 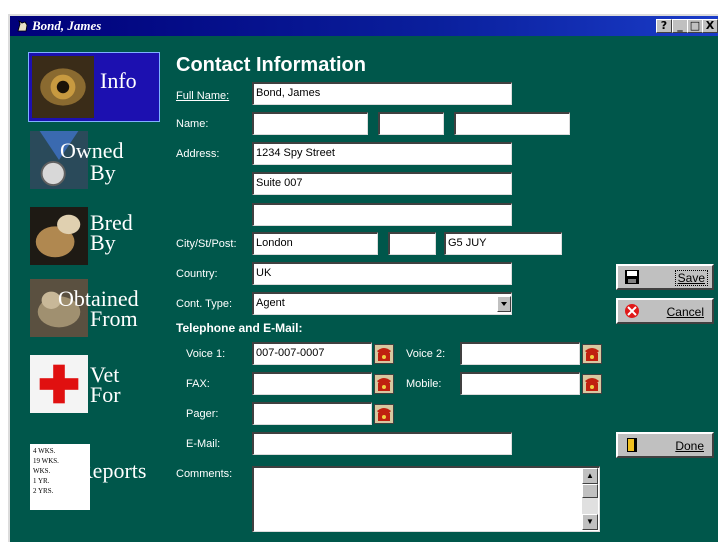 What do you see at coordinates (382, 183) in the screenshot?
I see `address-line2-field: Suite 007` at bounding box center [382, 183].